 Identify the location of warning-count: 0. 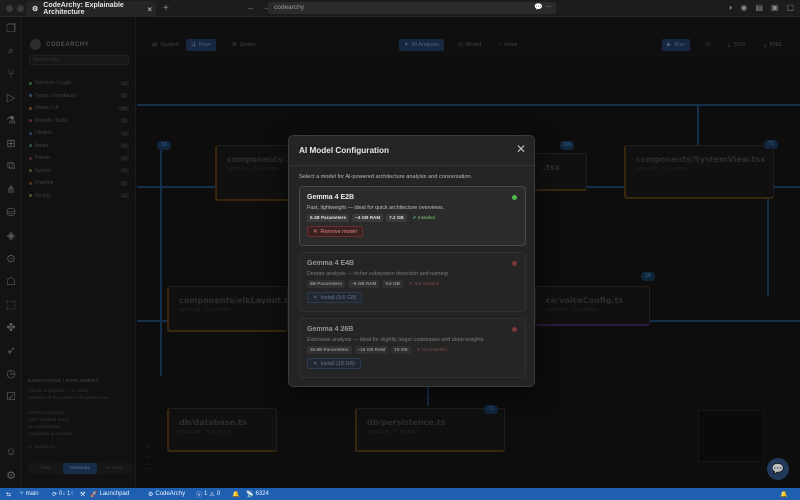
(218, 494).